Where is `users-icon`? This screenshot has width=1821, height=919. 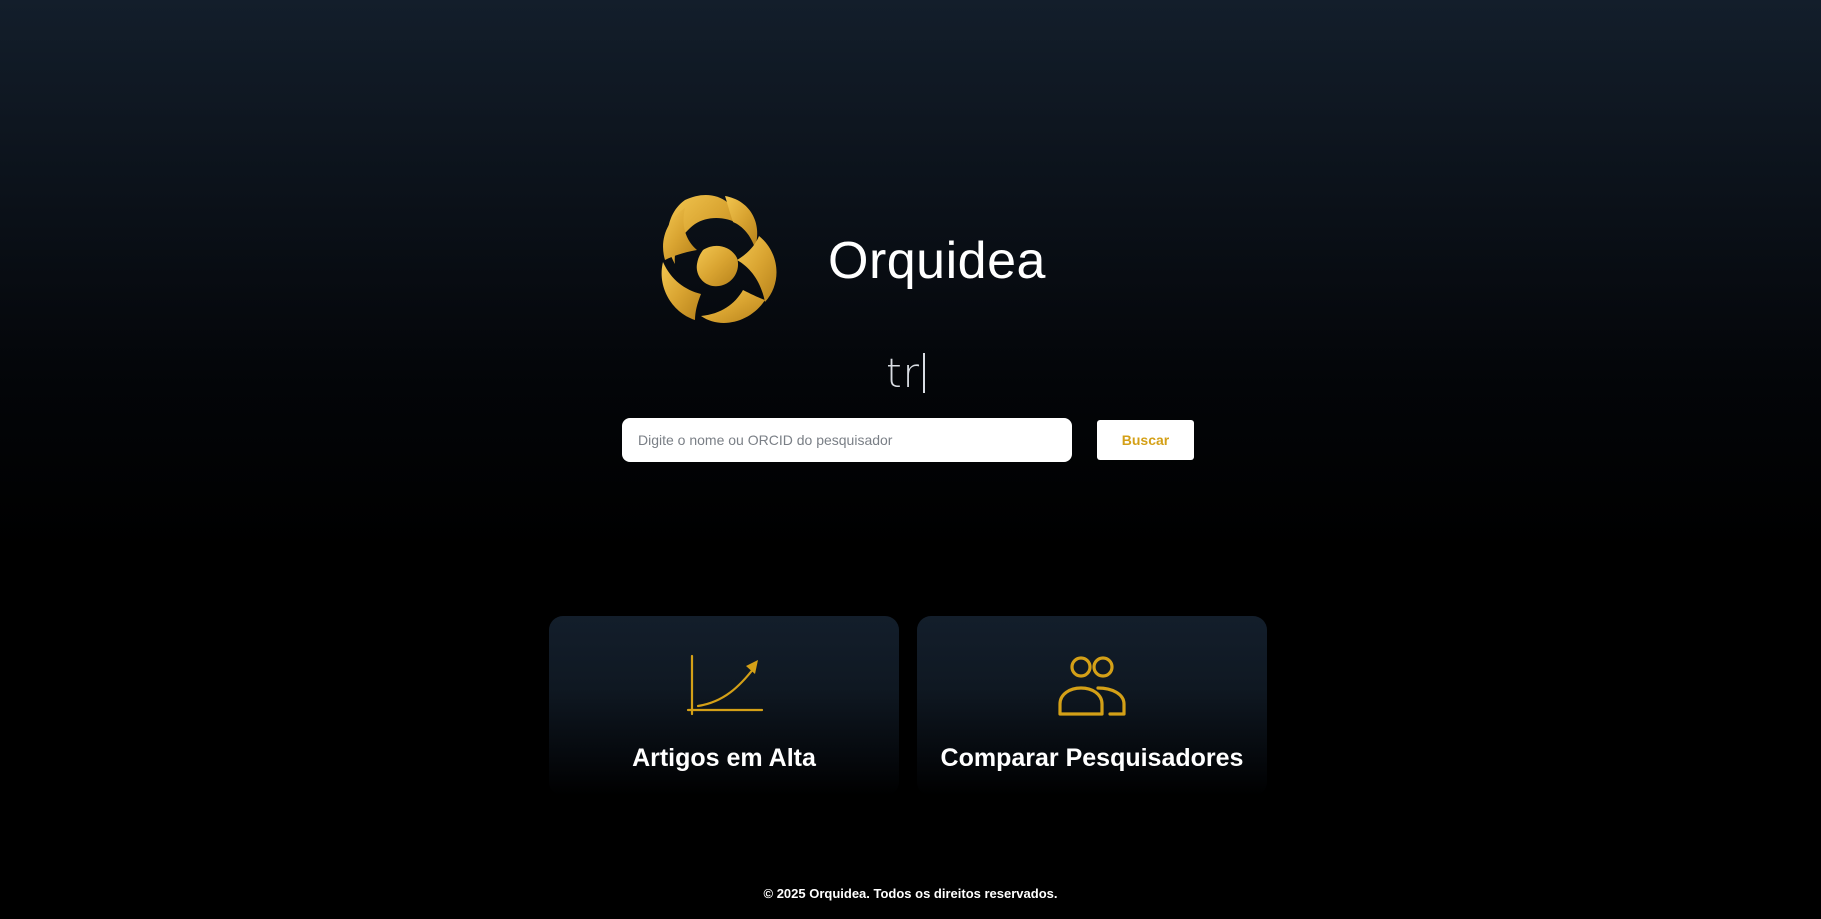 users-icon is located at coordinates (1092, 686).